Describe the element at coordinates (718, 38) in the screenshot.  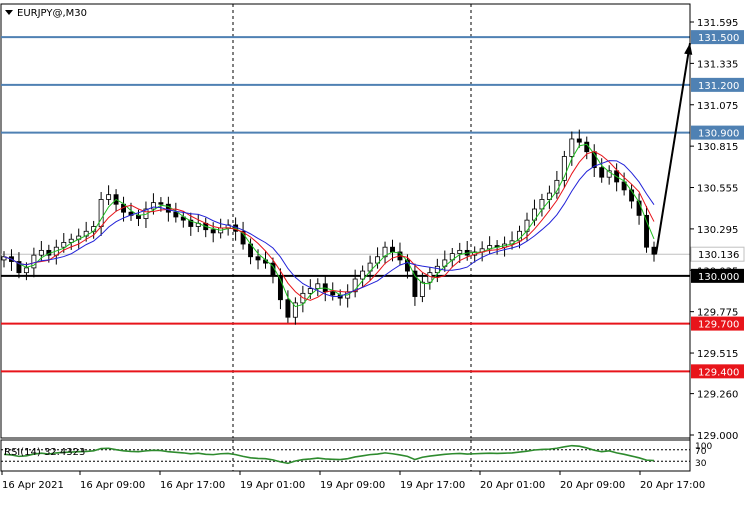
I see `level-tag-label: 131.500` at that location.